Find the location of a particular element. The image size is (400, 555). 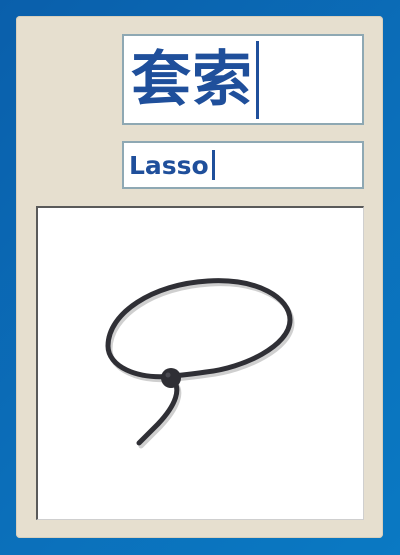

english-word-text: Lasso is located at coordinates (169, 165).